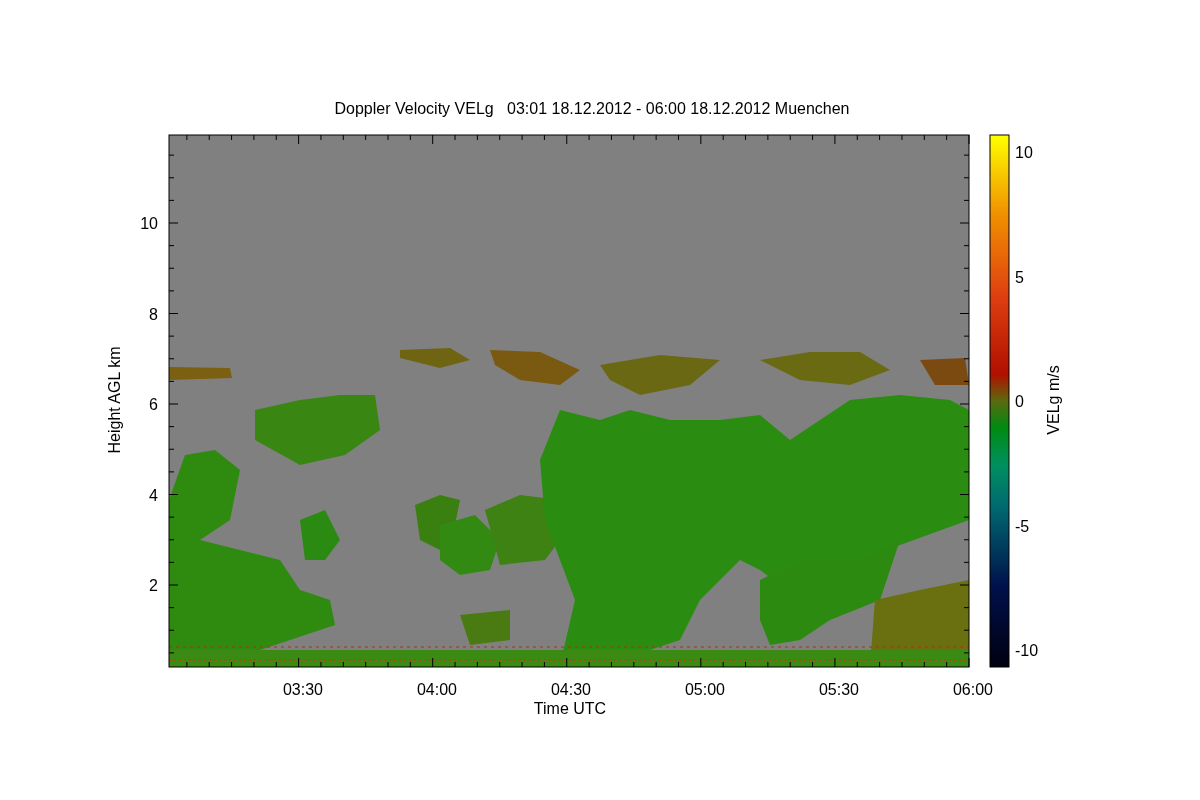 The width and height of the screenshot is (1200, 800). What do you see at coordinates (149, 223) in the screenshot?
I see `y-tick-label: 10` at bounding box center [149, 223].